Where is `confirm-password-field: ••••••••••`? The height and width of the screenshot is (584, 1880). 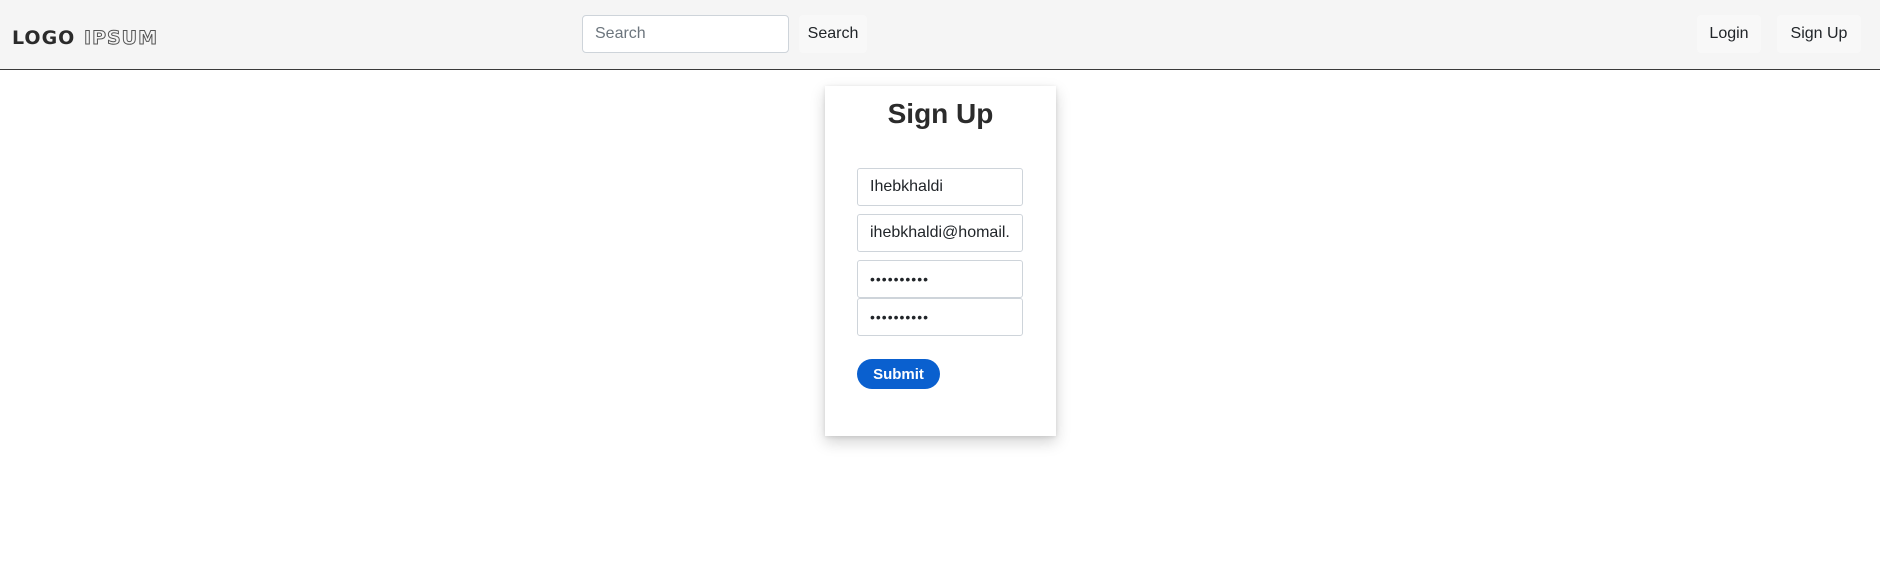 confirm-password-field: •••••••••• is located at coordinates (940, 317).